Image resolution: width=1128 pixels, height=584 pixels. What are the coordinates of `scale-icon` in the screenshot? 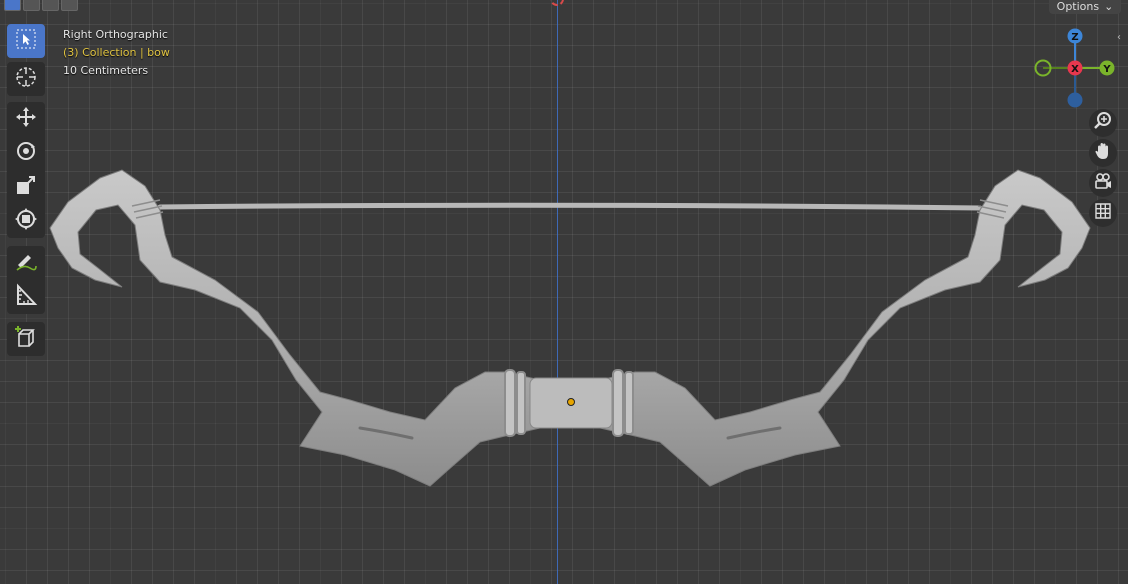 It's located at (26, 187).